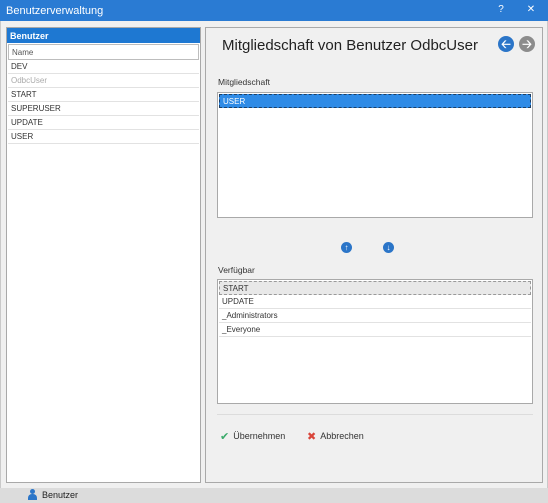 Image resolution: width=548 pixels, height=503 pixels. Describe the element at coordinates (375, 414) in the screenshot. I see `divider` at that location.